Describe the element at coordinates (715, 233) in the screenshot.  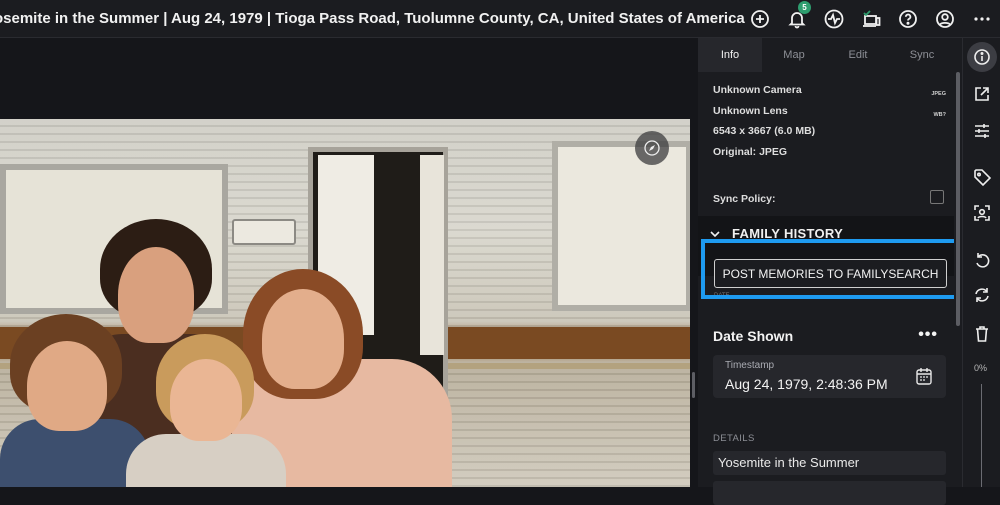
I see `chevron-down-icon` at that location.